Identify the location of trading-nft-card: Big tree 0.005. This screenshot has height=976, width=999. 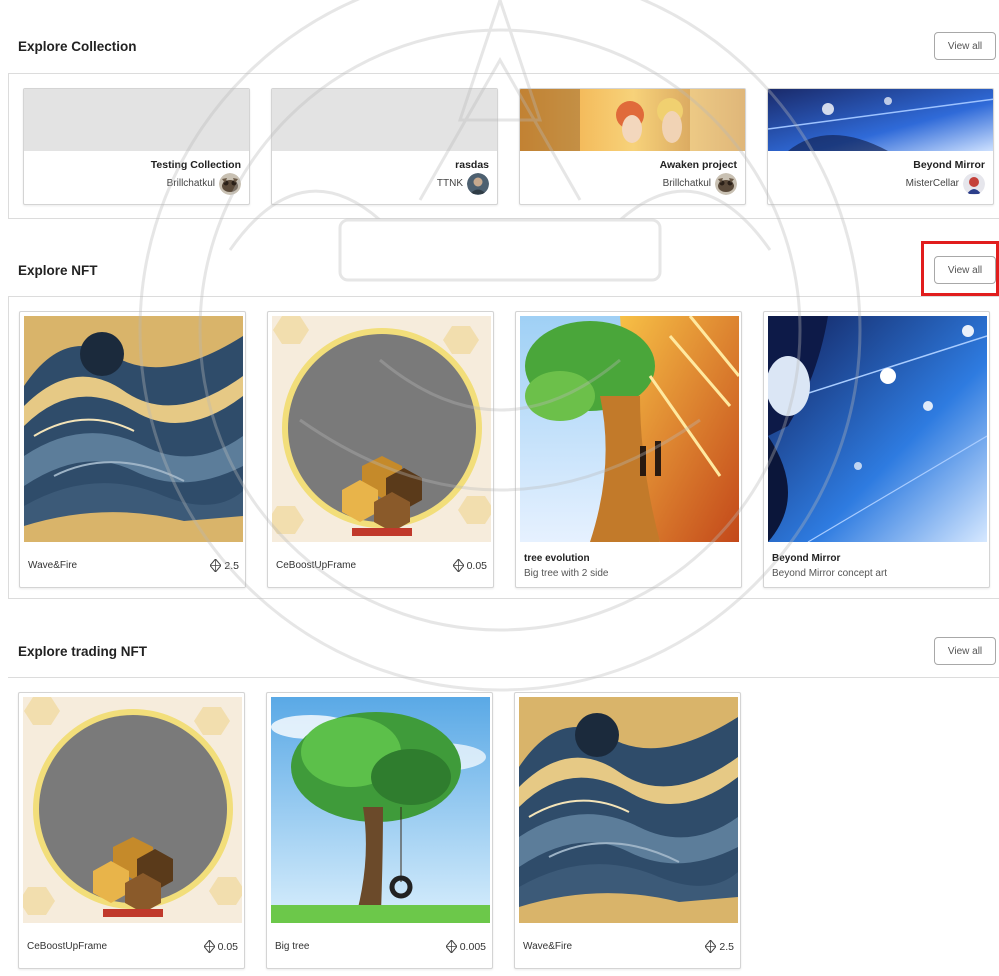
(379, 830).